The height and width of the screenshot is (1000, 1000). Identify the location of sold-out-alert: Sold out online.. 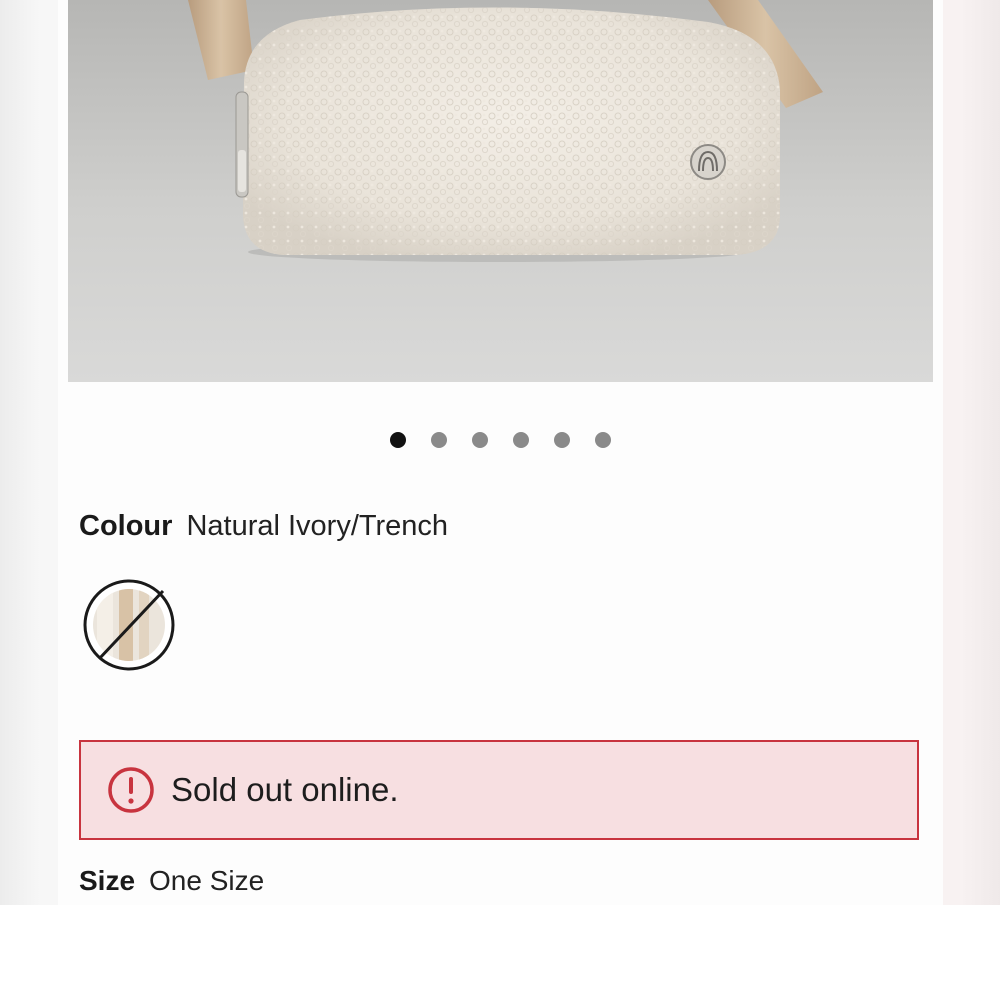
(499, 790).